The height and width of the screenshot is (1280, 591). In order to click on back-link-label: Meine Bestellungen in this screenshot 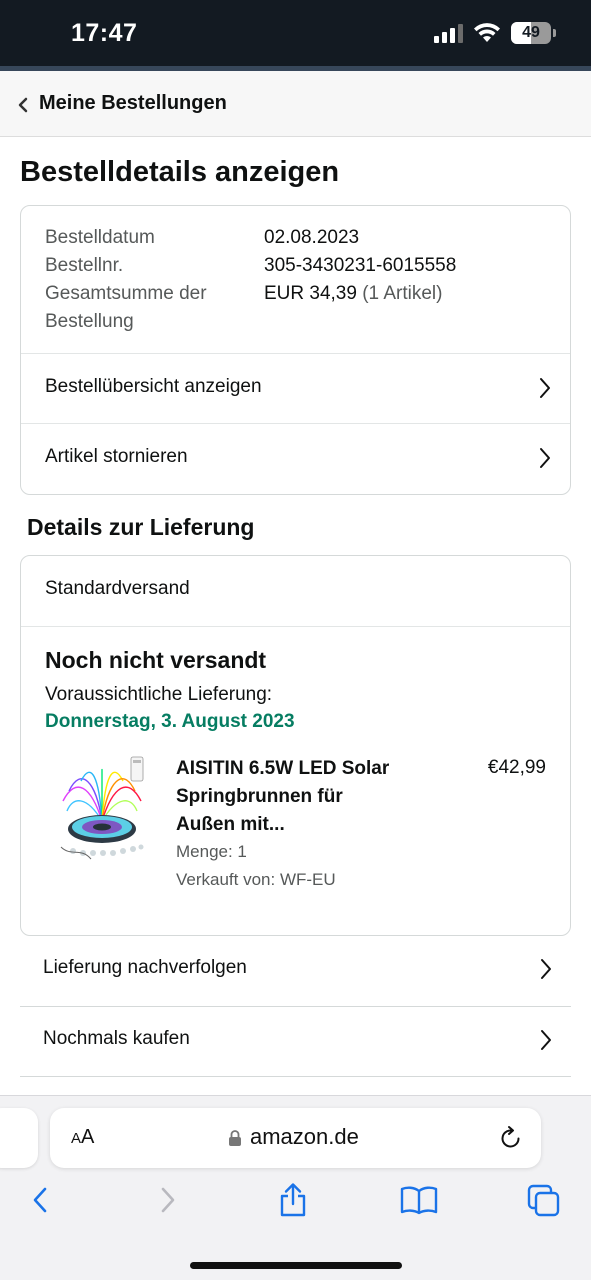, I will do `click(133, 103)`.